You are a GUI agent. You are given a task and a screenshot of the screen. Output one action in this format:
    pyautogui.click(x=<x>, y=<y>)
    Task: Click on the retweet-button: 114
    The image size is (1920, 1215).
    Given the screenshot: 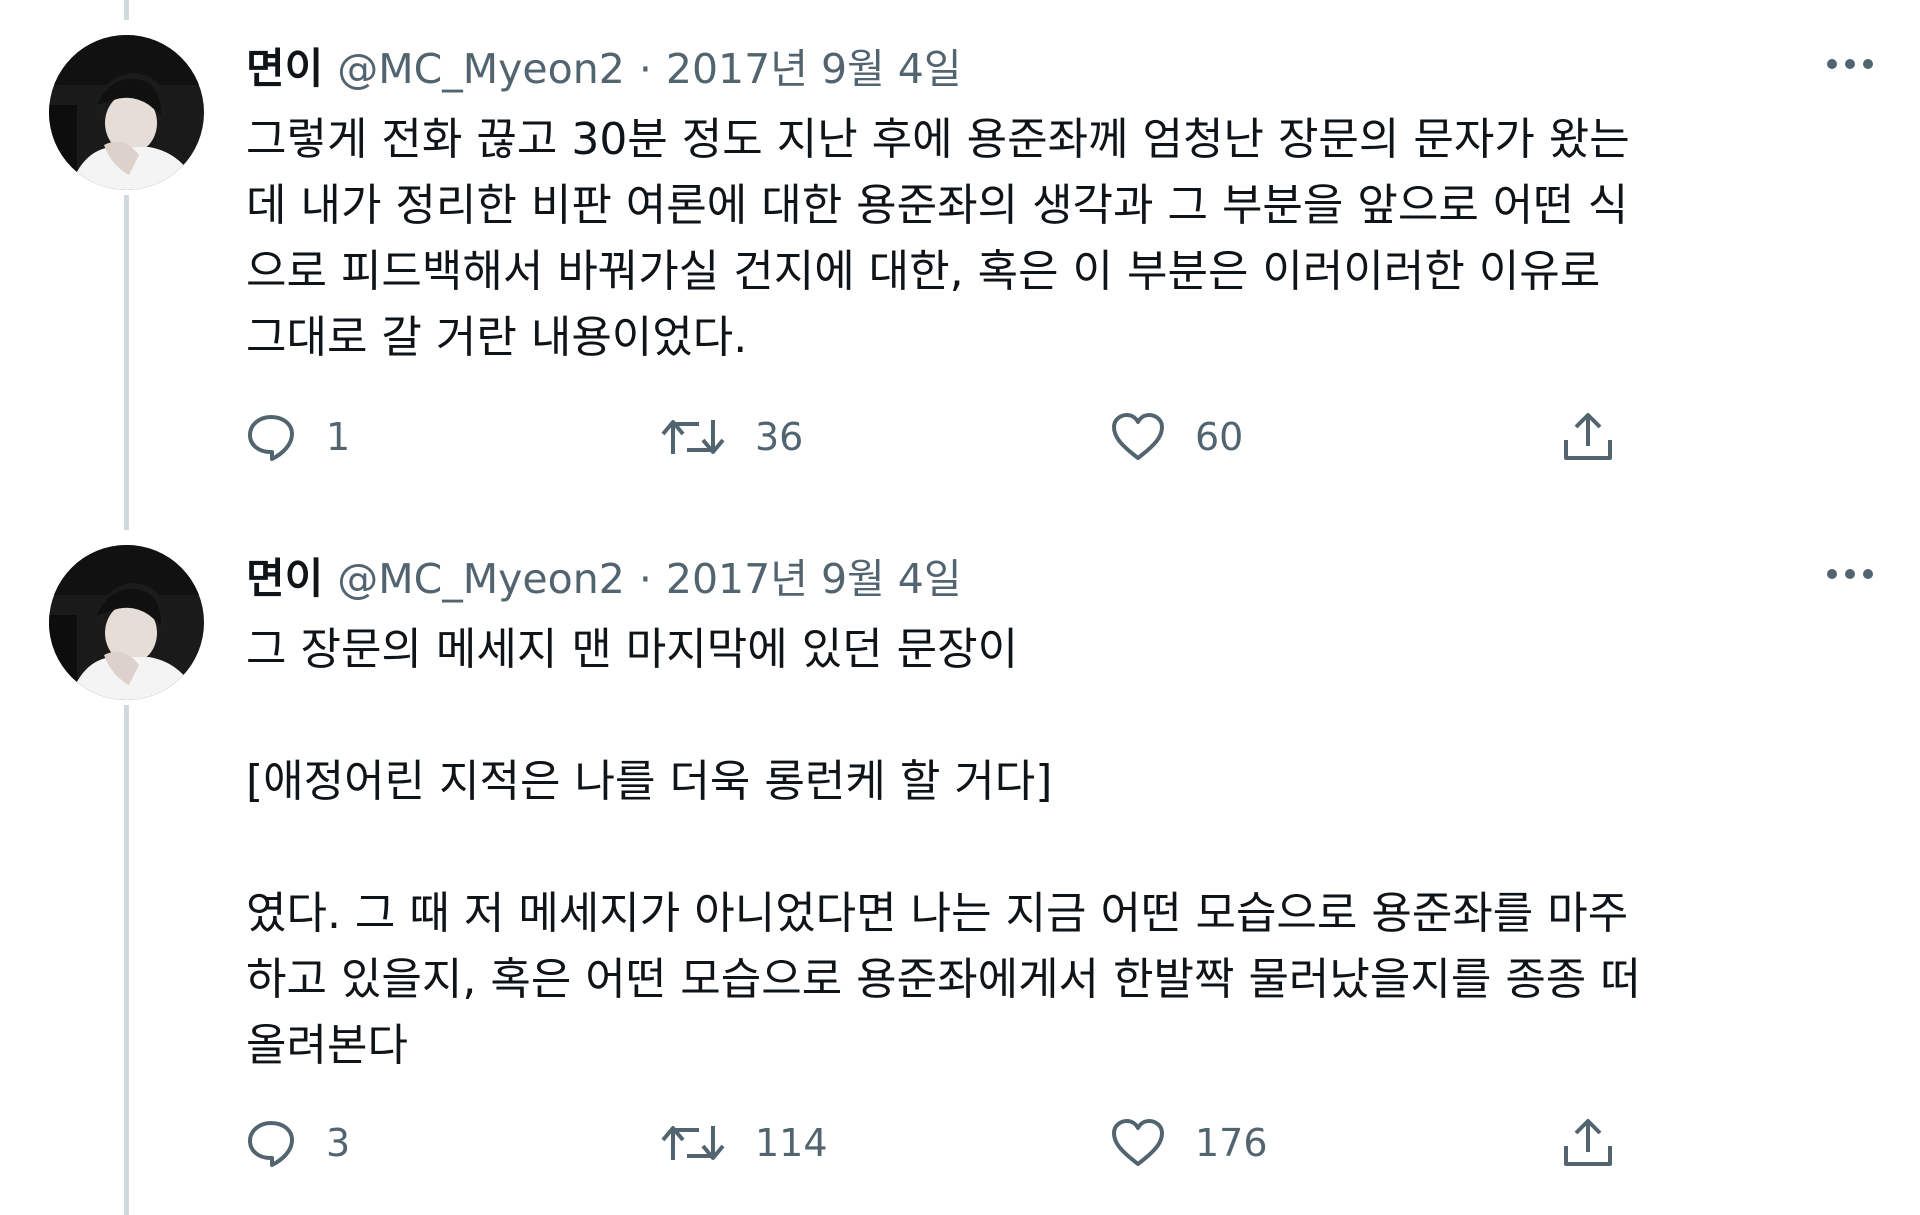 What is the action you would take?
    pyautogui.click(x=744, y=1143)
    